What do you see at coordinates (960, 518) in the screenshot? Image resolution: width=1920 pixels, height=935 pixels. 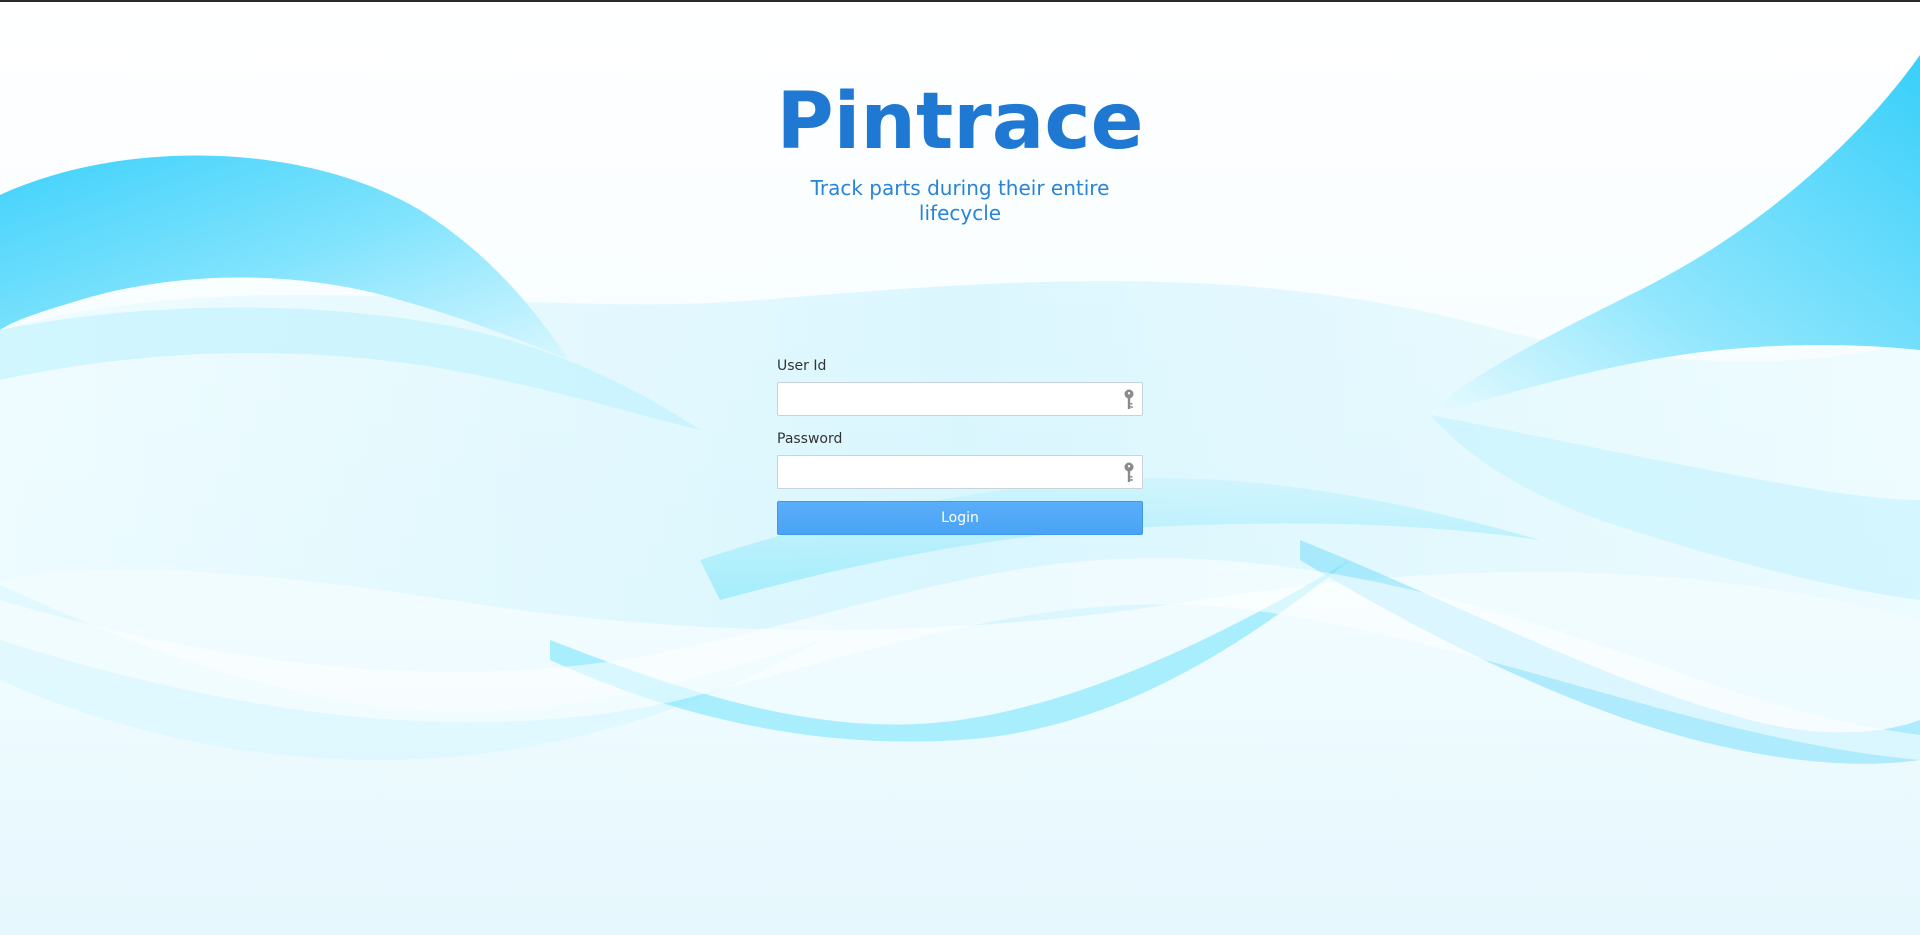 I see `login-button: Login` at bounding box center [960, 518].